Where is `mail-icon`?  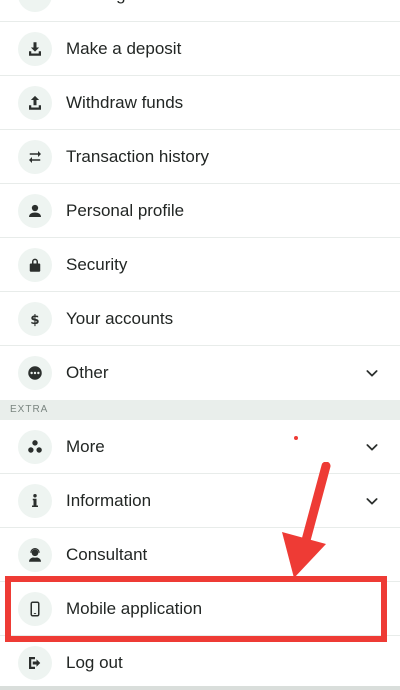
mail-icon is located at coordinates (35, 6).